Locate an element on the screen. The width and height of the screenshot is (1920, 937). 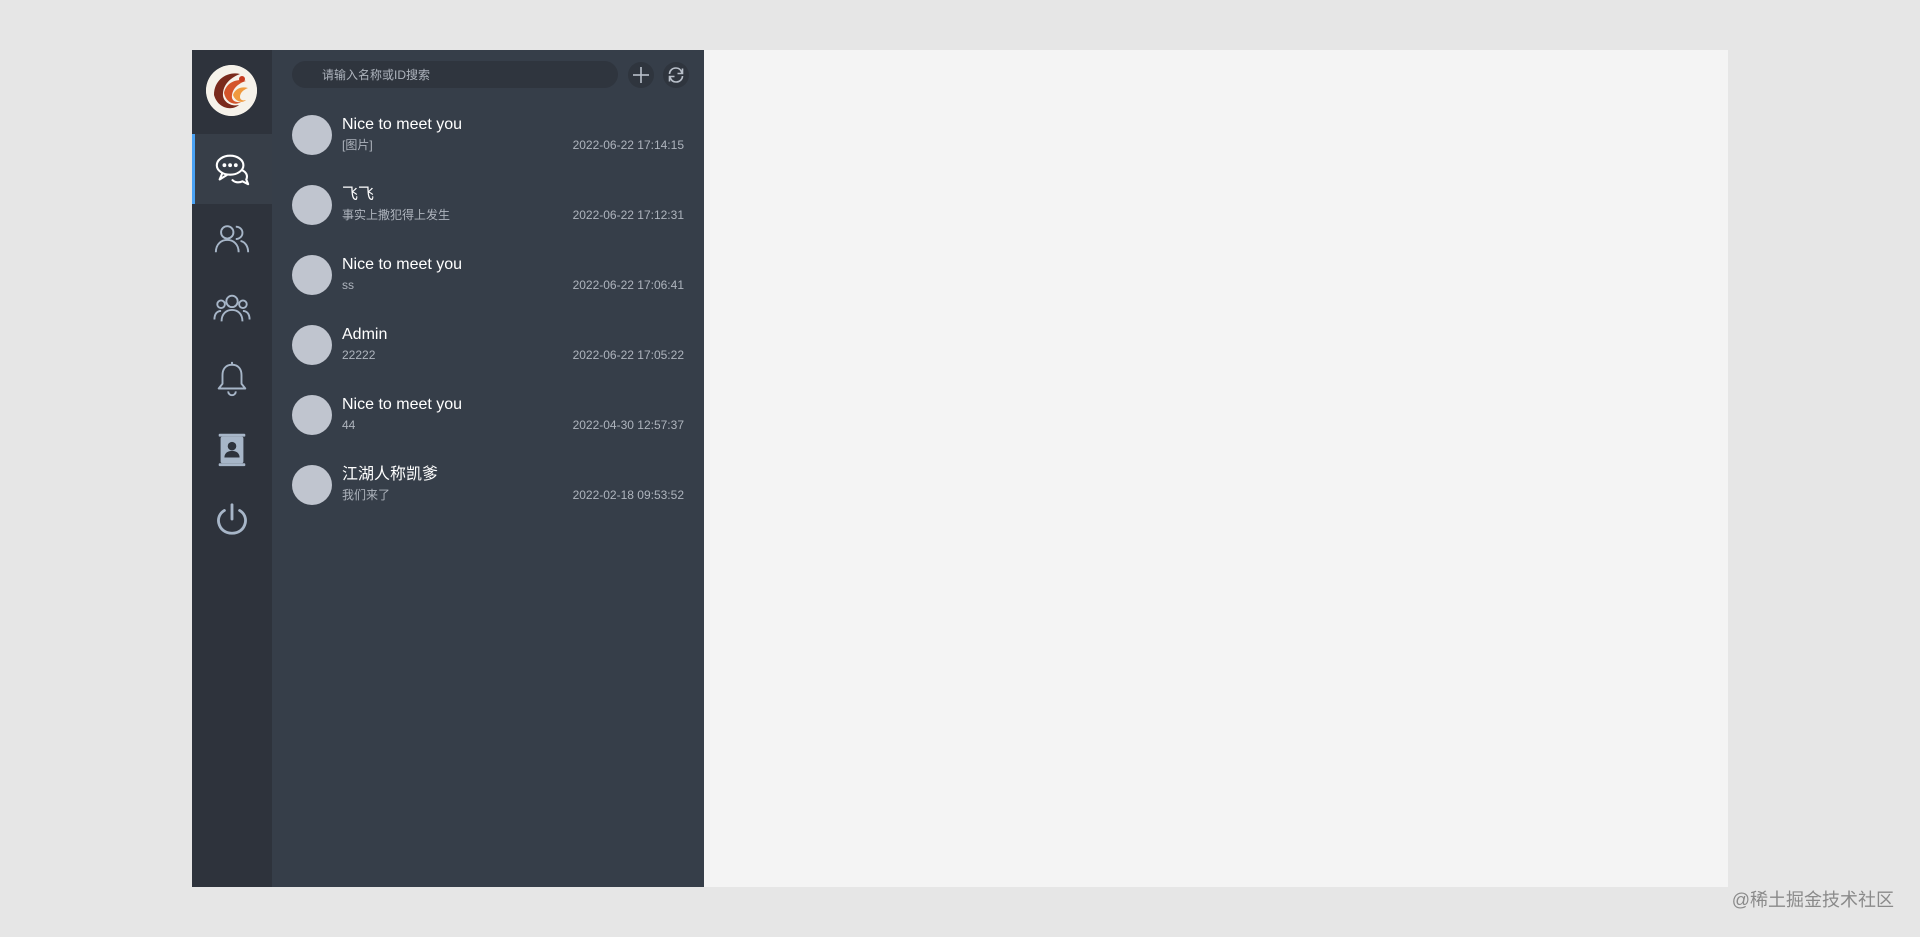
nav-friends is located at coordinates (232, 239).